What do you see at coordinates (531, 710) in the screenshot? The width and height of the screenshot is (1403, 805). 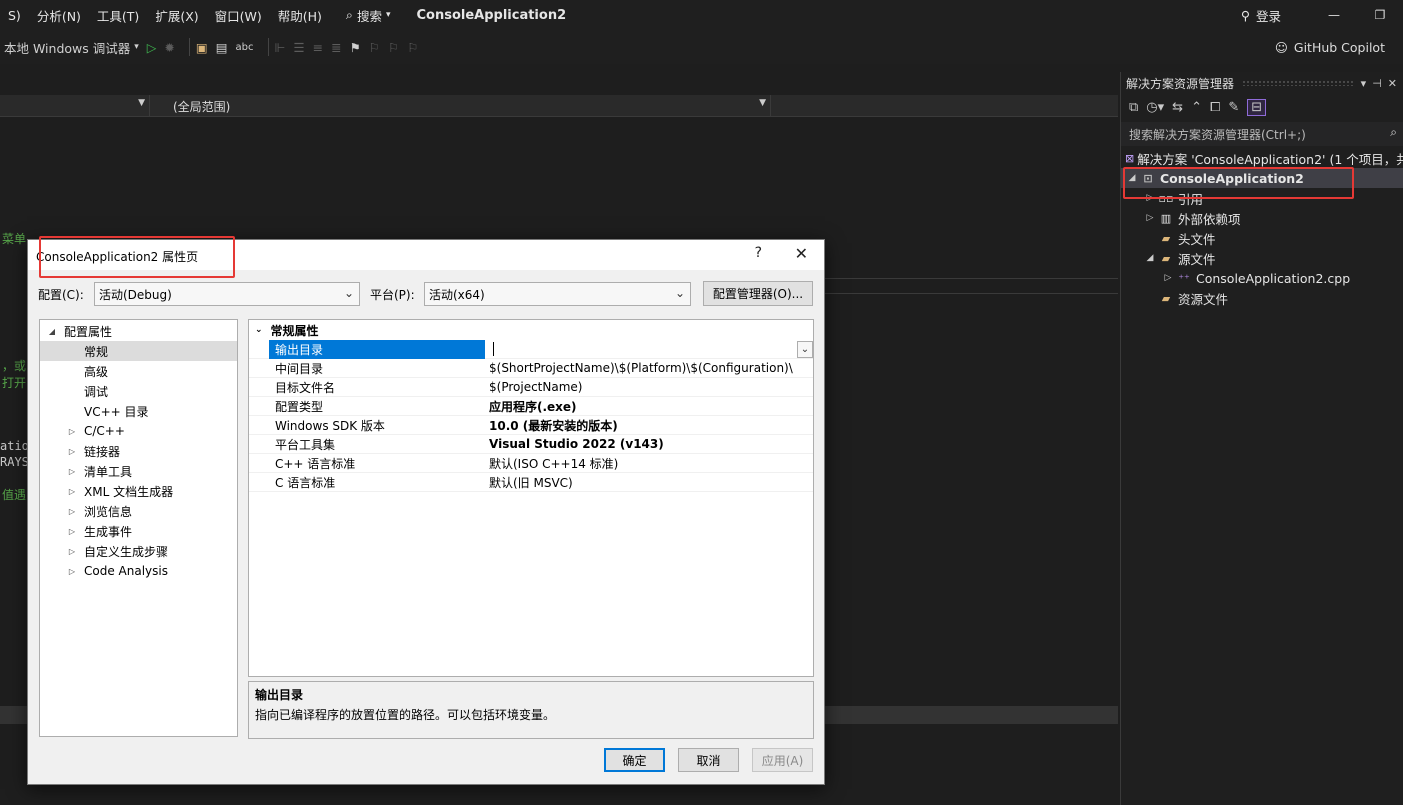 I see `property-description: 输出目录 指向已编译程序的放置位置的路径。可以包括环境变量。` at bounding box center [531, 710].